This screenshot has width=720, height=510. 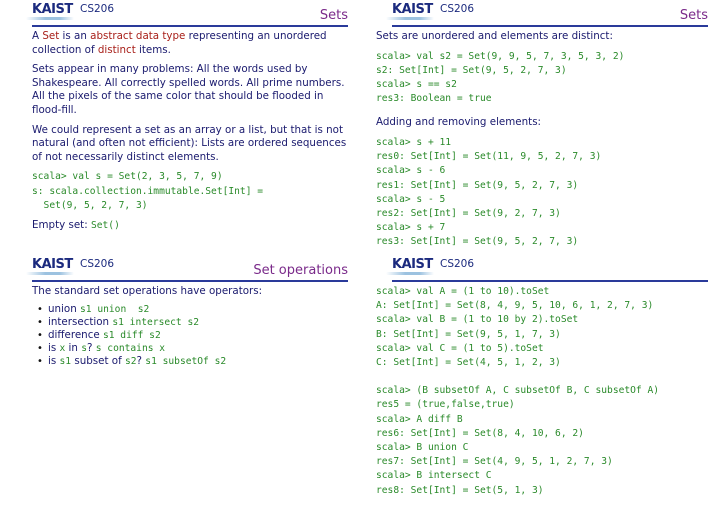 I want to click on code-line: scala> B union C, so click(x=422, y=448).